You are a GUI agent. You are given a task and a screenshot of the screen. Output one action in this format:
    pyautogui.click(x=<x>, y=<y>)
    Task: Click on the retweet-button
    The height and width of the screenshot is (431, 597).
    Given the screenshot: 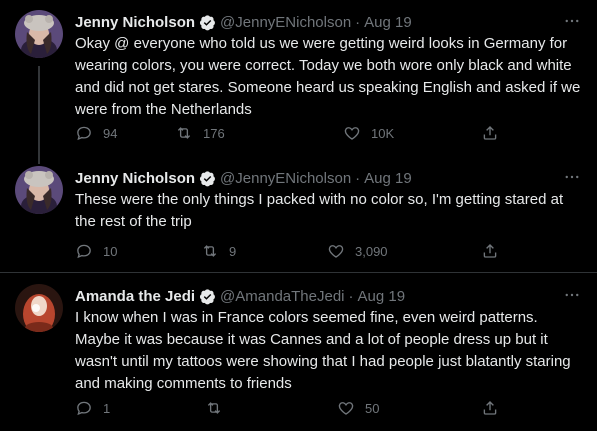 What is the action you would take?
    pyautogui.click(x=214, y=408)
    